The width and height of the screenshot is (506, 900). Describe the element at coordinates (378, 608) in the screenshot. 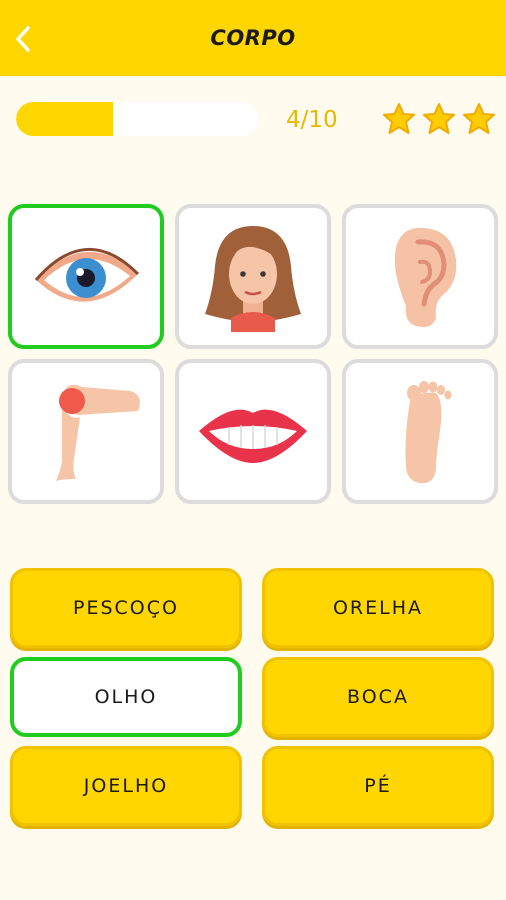

I see `answer-button-orelha: ORELHA` at that location.